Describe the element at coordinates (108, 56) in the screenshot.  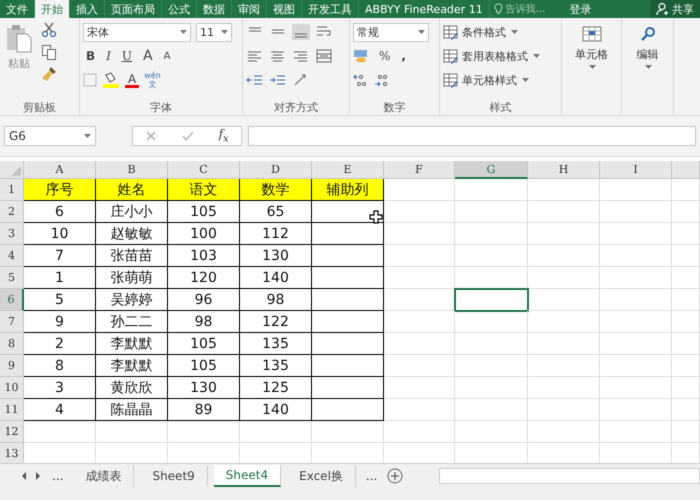
I see `italic-button: I` at that location.